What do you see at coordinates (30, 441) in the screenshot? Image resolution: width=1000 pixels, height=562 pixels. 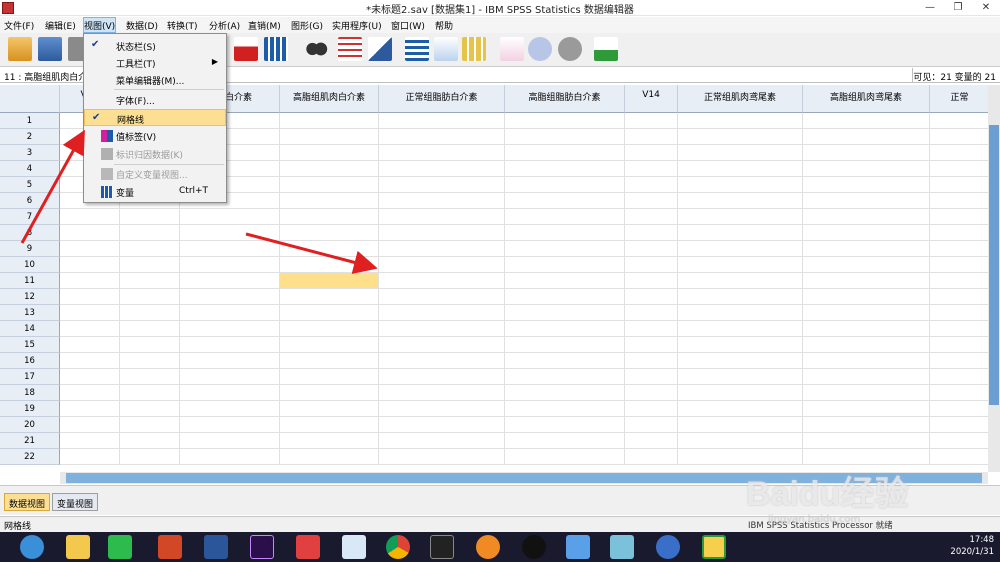 I see `row-header: 21` at bounding box center [30, 441].